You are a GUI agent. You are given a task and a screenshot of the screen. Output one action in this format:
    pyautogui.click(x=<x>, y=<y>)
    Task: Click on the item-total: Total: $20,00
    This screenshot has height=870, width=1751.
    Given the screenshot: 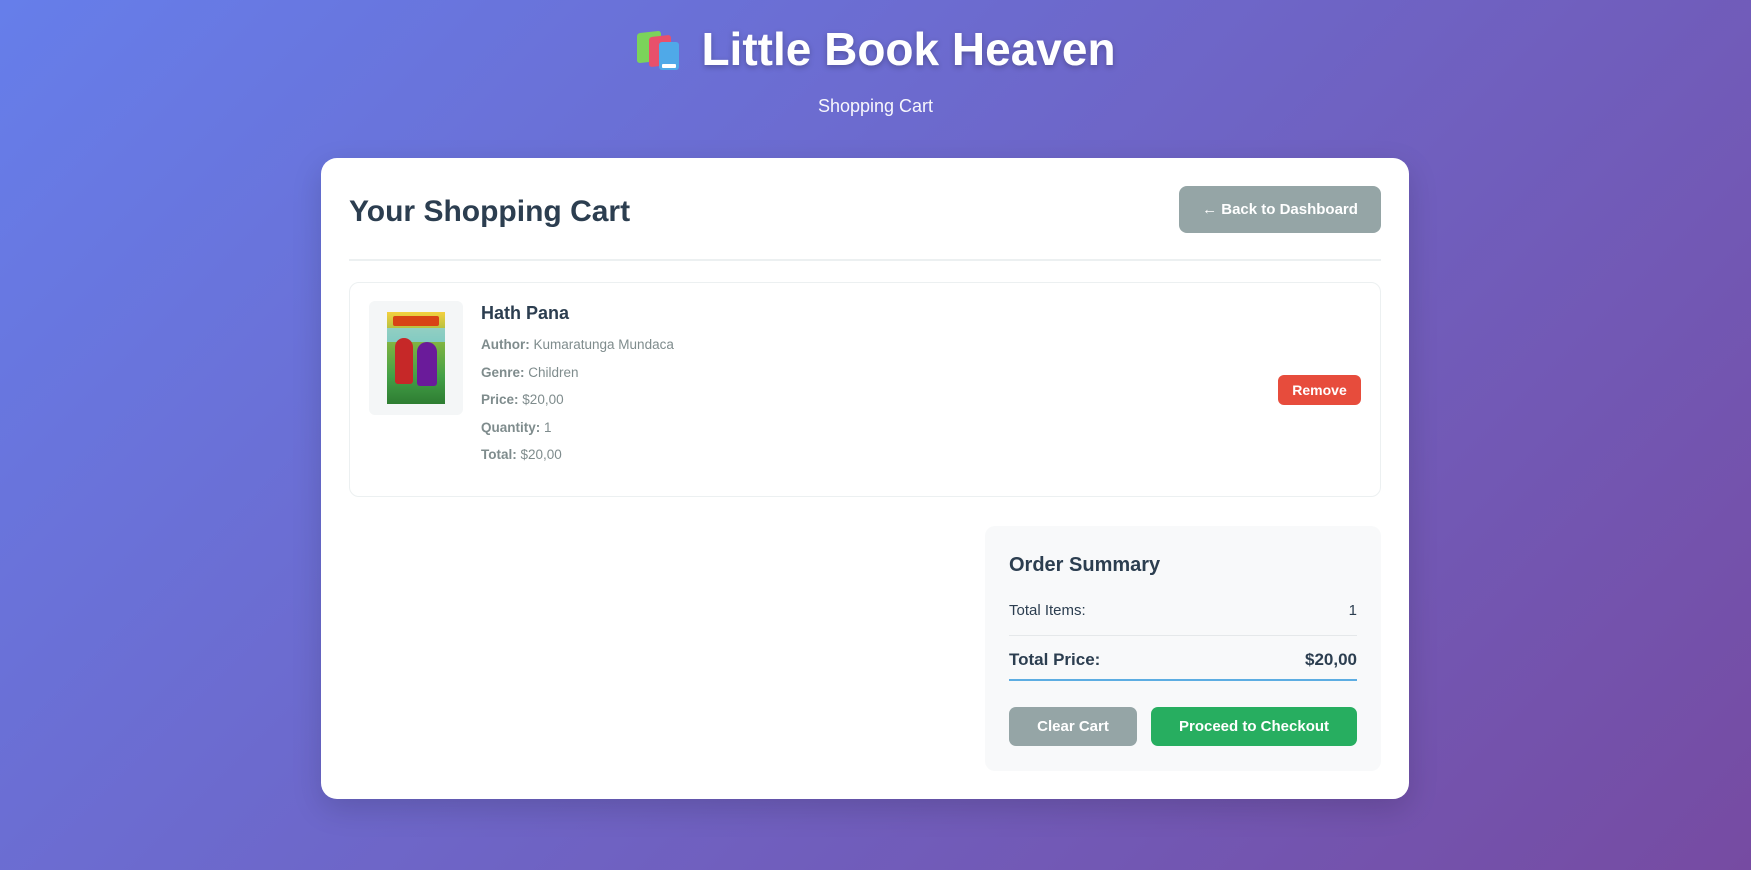 What is the action you would take?
    pyautogui.click(x=521, y=454)
    